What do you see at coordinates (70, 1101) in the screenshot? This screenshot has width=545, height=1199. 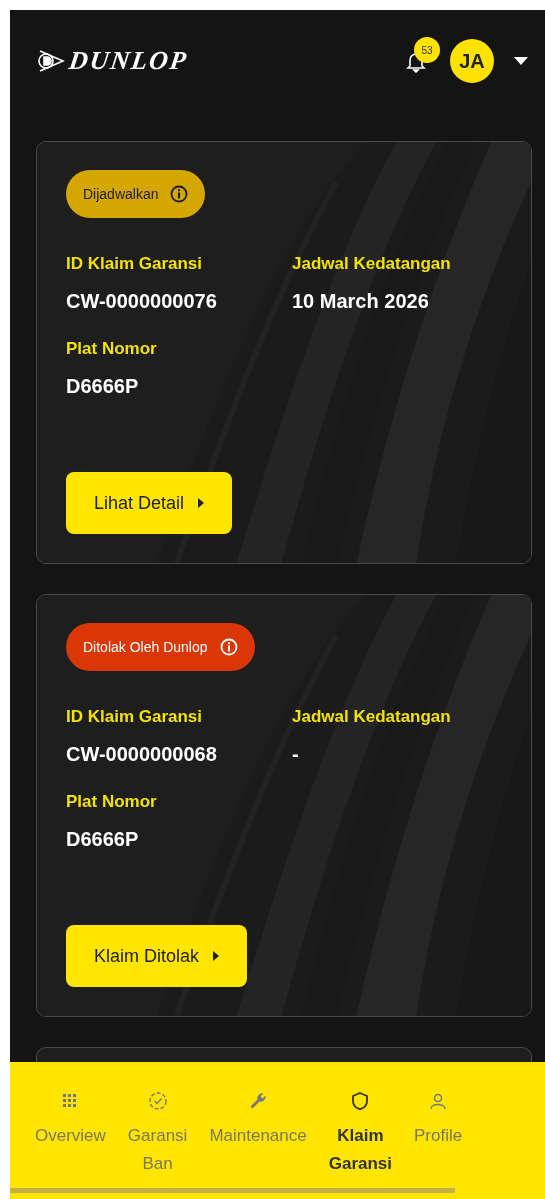 I see `grid-icon` at bounding box center [70, 1101].